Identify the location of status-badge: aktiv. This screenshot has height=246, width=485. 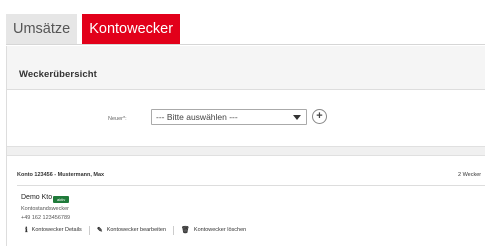
(61, 199).